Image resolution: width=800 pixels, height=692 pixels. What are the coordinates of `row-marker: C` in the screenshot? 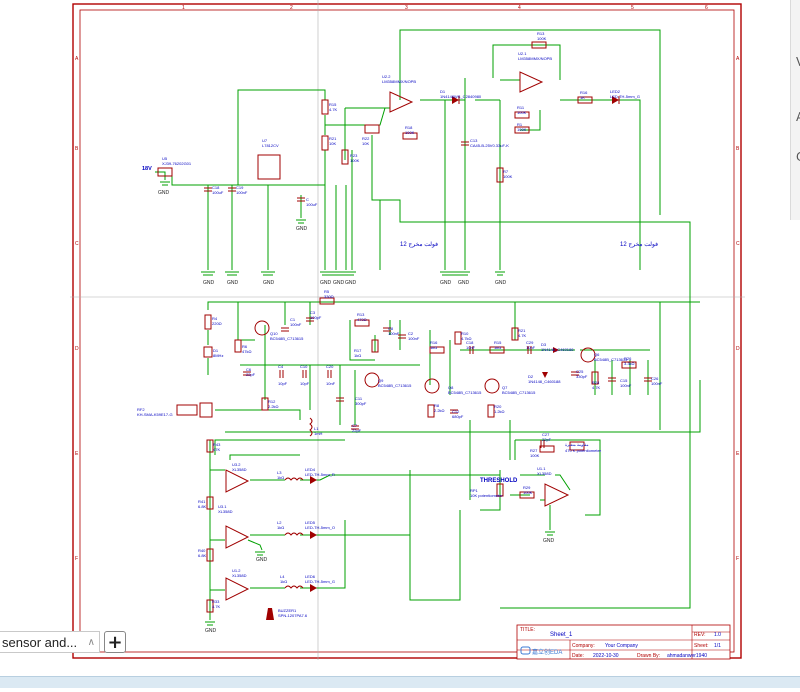 It's located at (738, 244).